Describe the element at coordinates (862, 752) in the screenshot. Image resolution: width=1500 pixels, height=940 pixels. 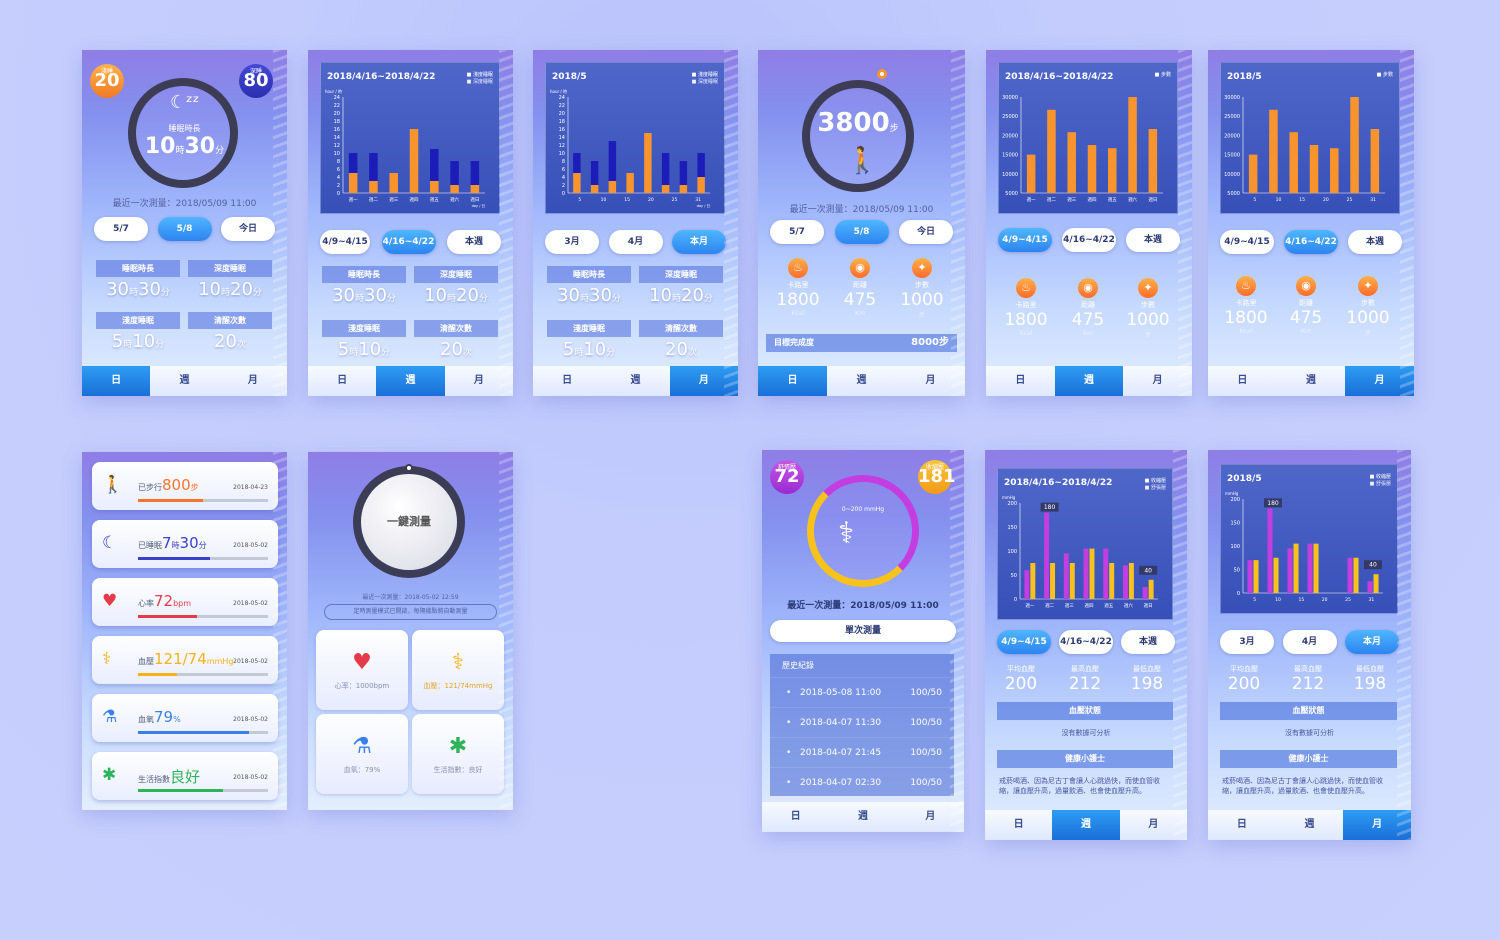
I see `history-row: • 2018-04-07 21:45 100/50` at that location.